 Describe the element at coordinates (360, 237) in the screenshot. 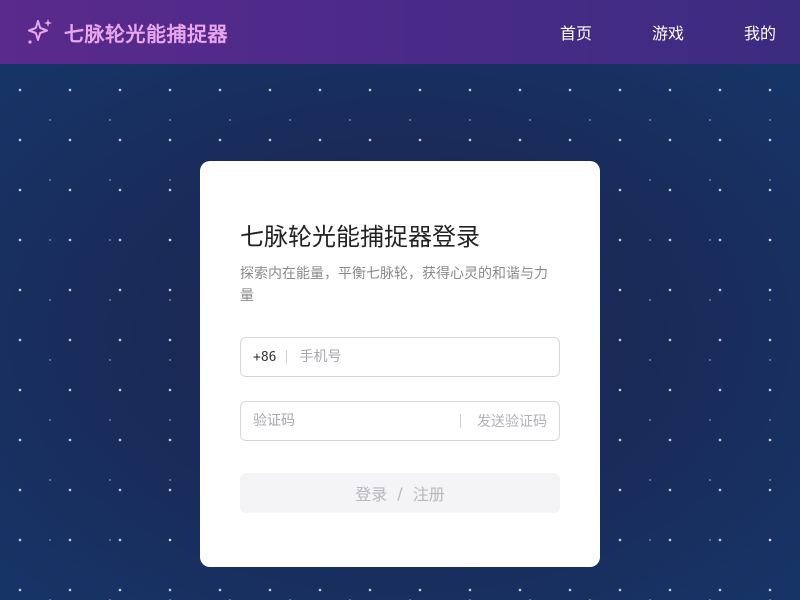

I see `login-title: 七脉轮光能捕捉器登录` at that location.